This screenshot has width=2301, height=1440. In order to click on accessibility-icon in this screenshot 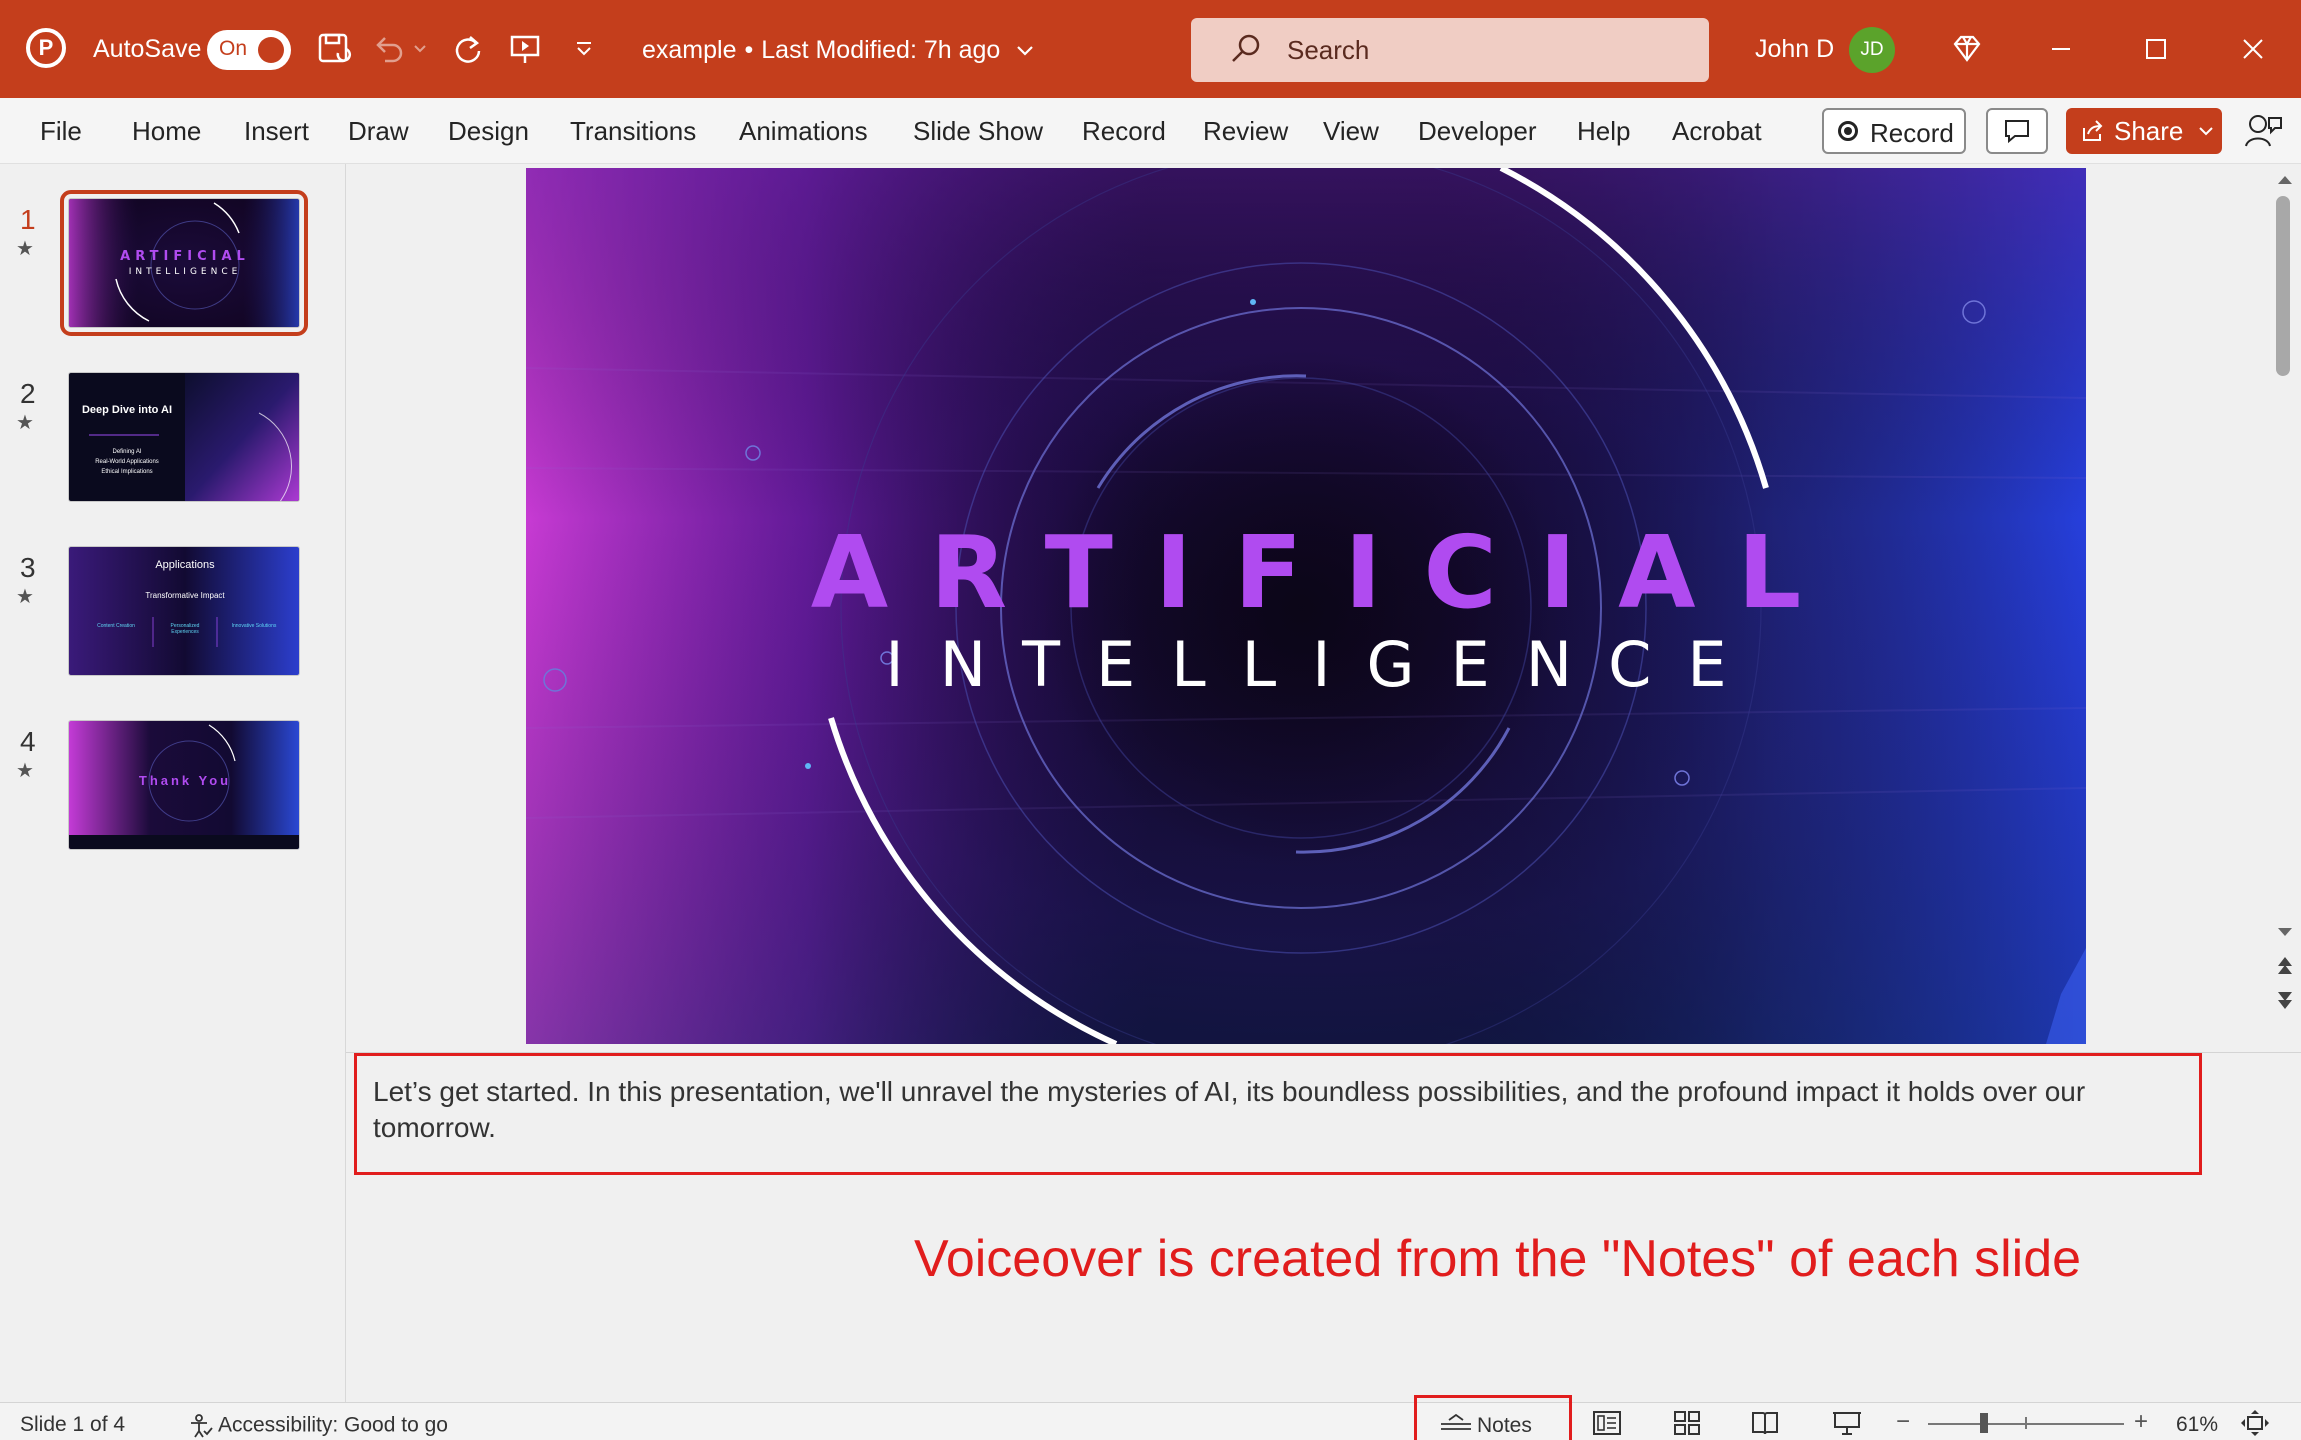, I will do `click(202, 1426)`.